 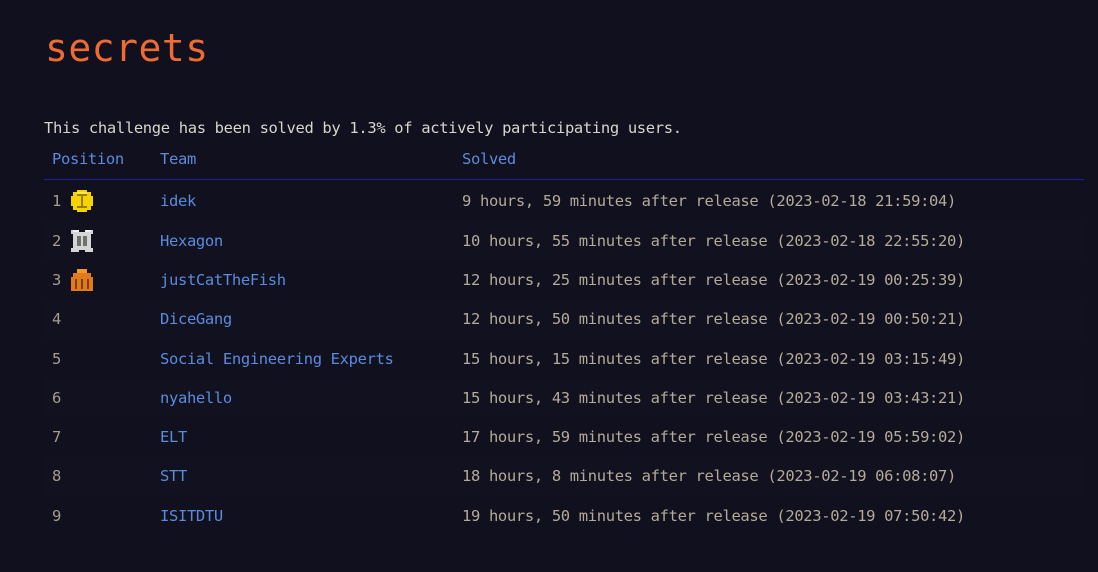 What do you see at coordinates (178, 201) in the screenshot?
I see `team-link: idek` at bounding box center [178, 201].